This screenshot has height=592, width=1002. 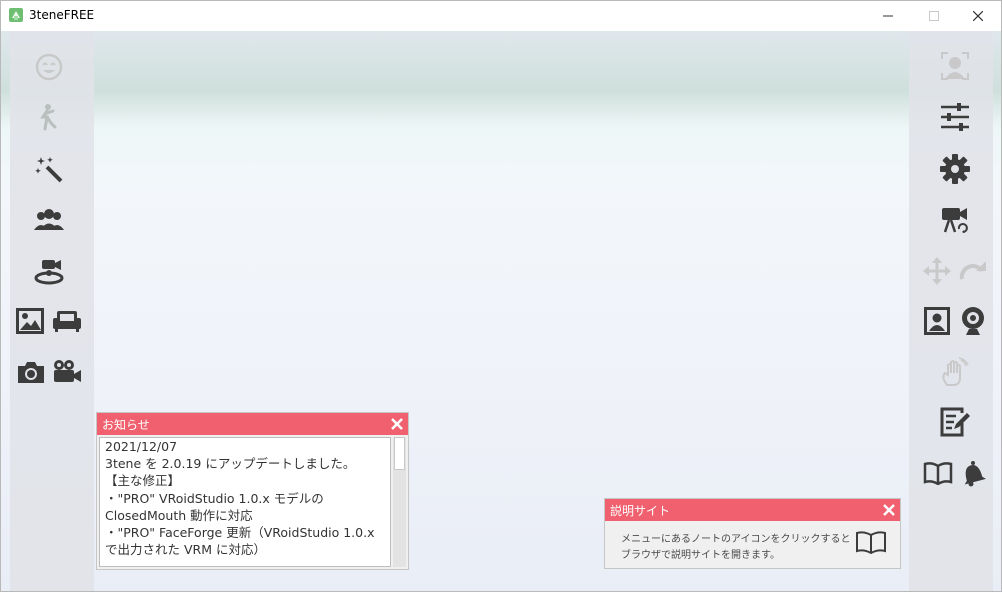 I want to click on video-camera-icon, so click(x=67, y=372).